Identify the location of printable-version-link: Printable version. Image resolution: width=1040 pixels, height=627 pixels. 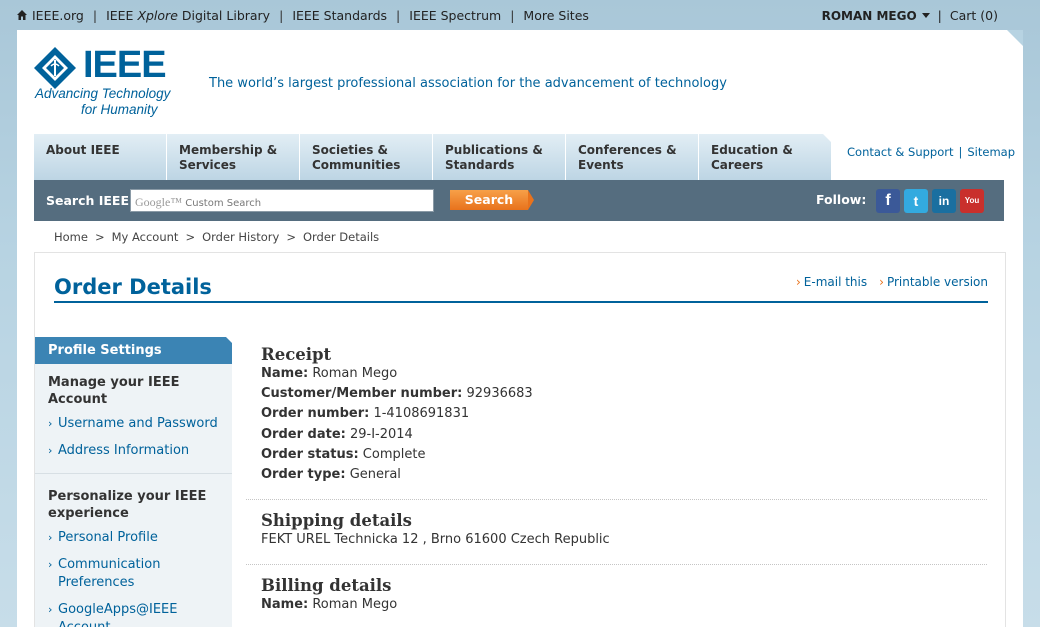
(937, 282).